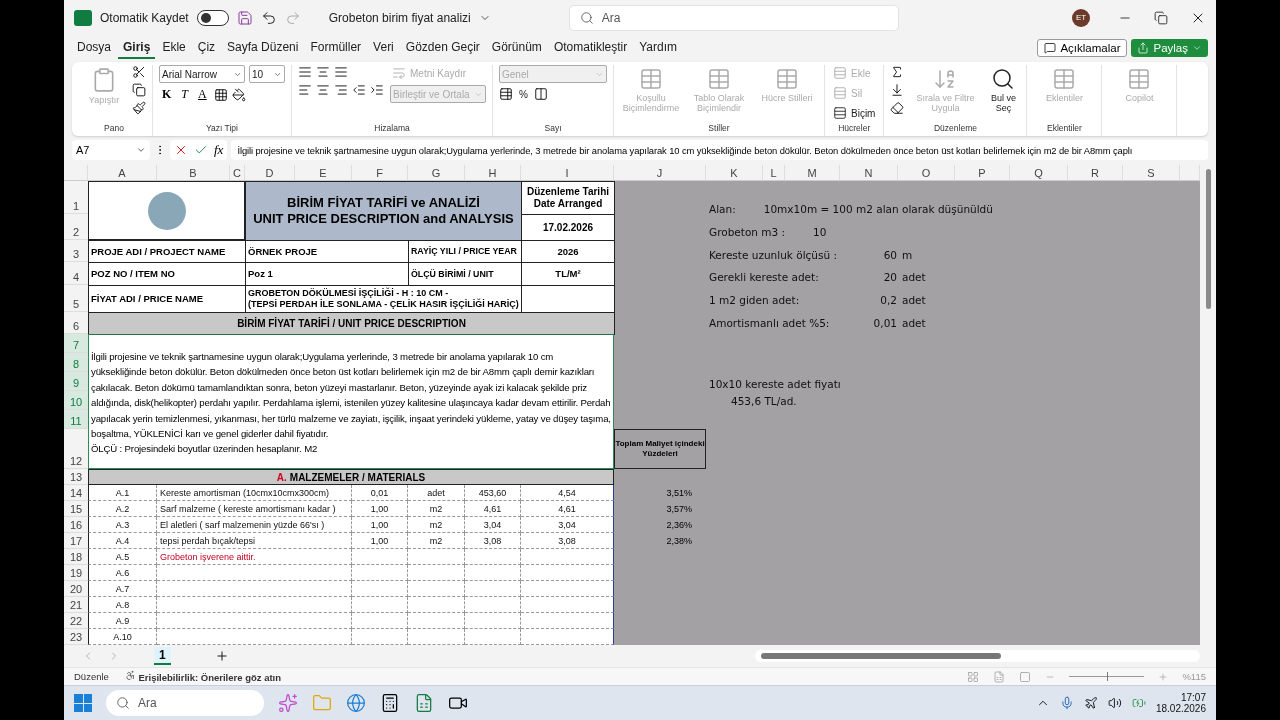 The height and width of the screenshot is (720, 1280). What do you see at coordinates (185, 94) in the screenshot?
I see `italic-button: T` at bounding box center [185, 94].